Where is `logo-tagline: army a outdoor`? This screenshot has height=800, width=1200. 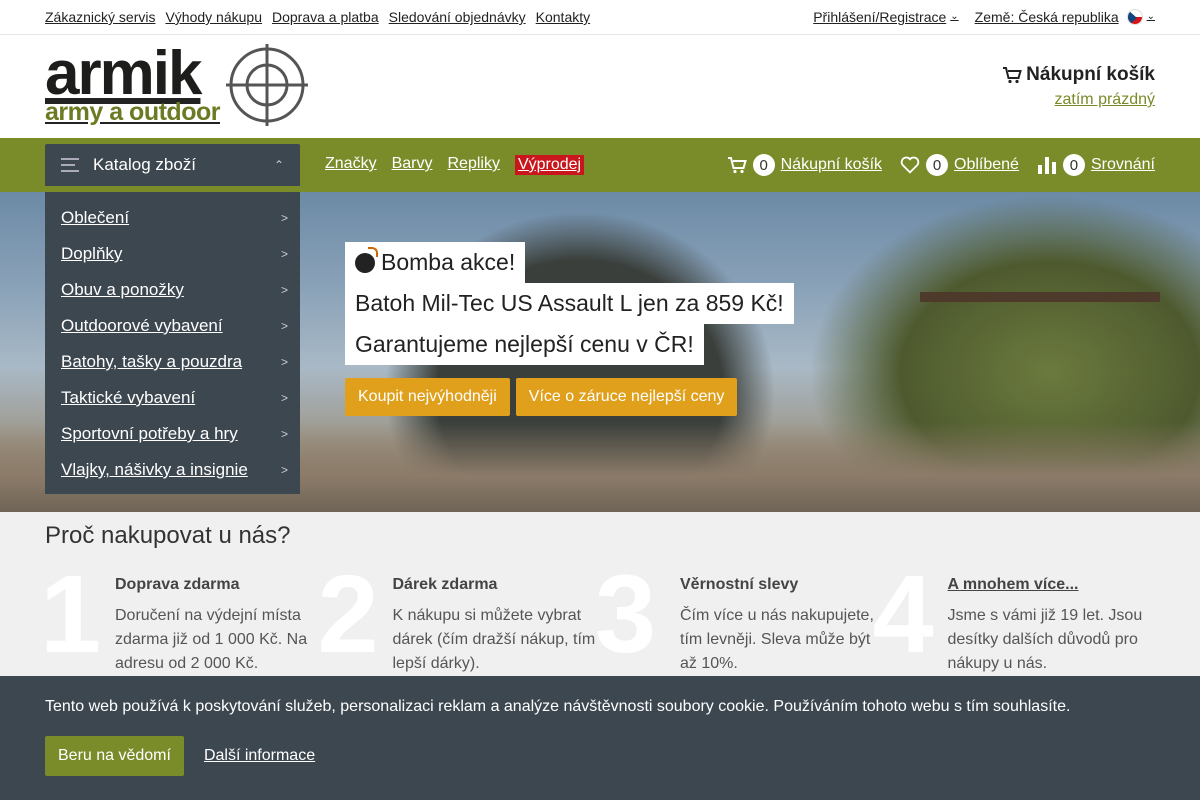 logo-tagline: army a outdoor is located at coordinates (132, 111).